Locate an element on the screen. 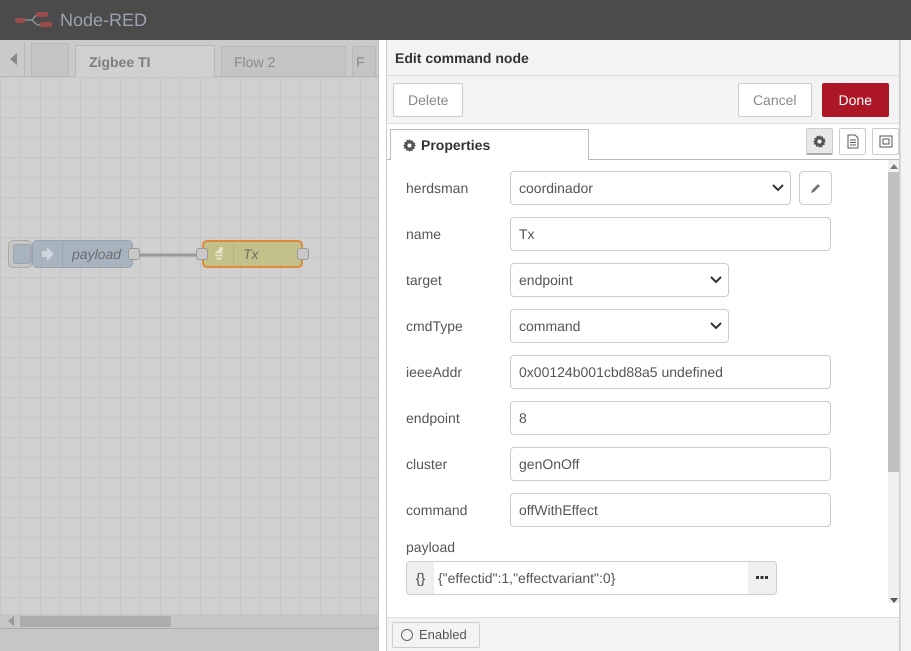  input-field: 0x00124b001cbd88a5 undefined is located at coordinates (670, 372).